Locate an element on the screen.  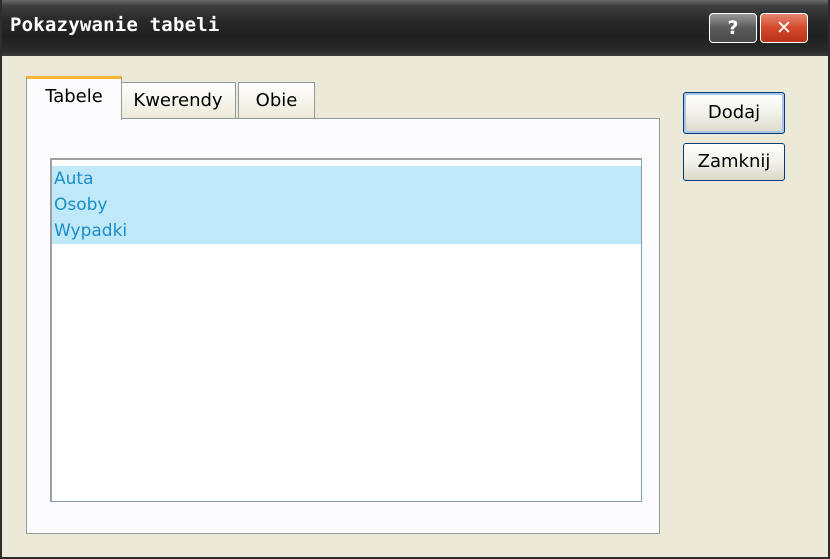
tab-tabele: Tabele is located at coordinates (74, 98).